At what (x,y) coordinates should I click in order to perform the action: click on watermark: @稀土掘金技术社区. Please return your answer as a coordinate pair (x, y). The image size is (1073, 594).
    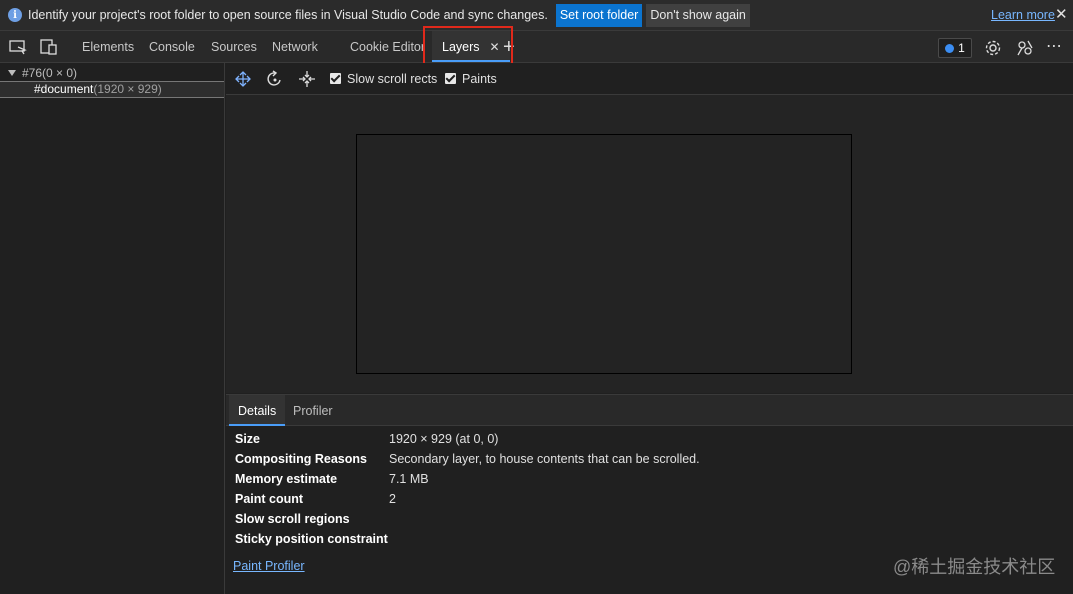
    Looking at the image, I should click on (974, 567).